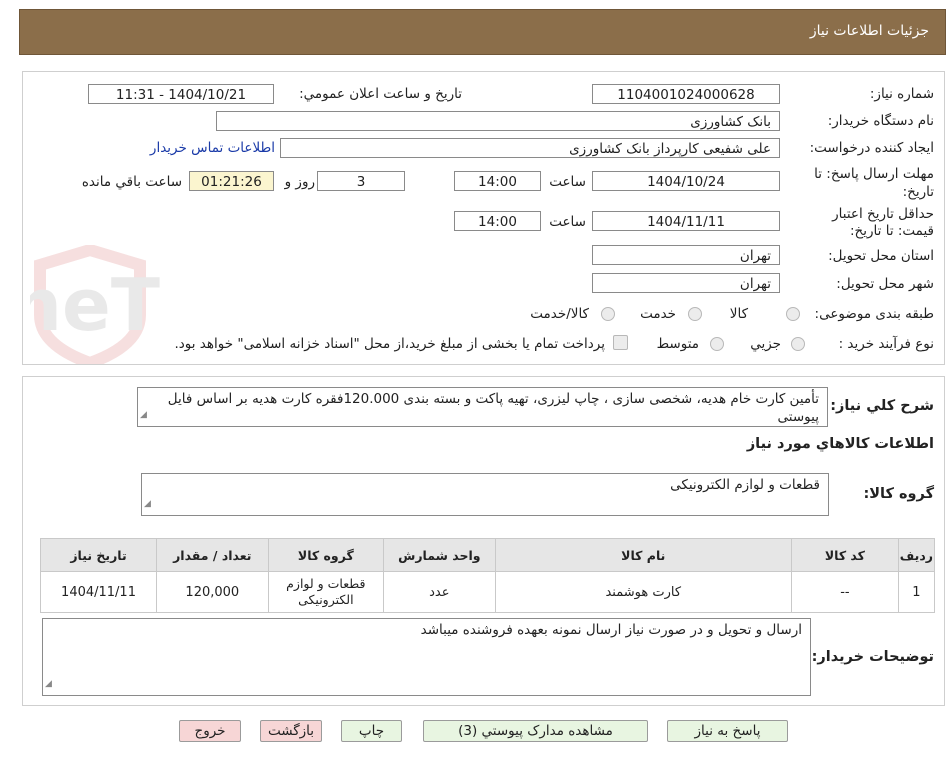 This screenshot has height=764, width=951. I want to click on need-number-label: شماره نیاز:, so click(901, 94).